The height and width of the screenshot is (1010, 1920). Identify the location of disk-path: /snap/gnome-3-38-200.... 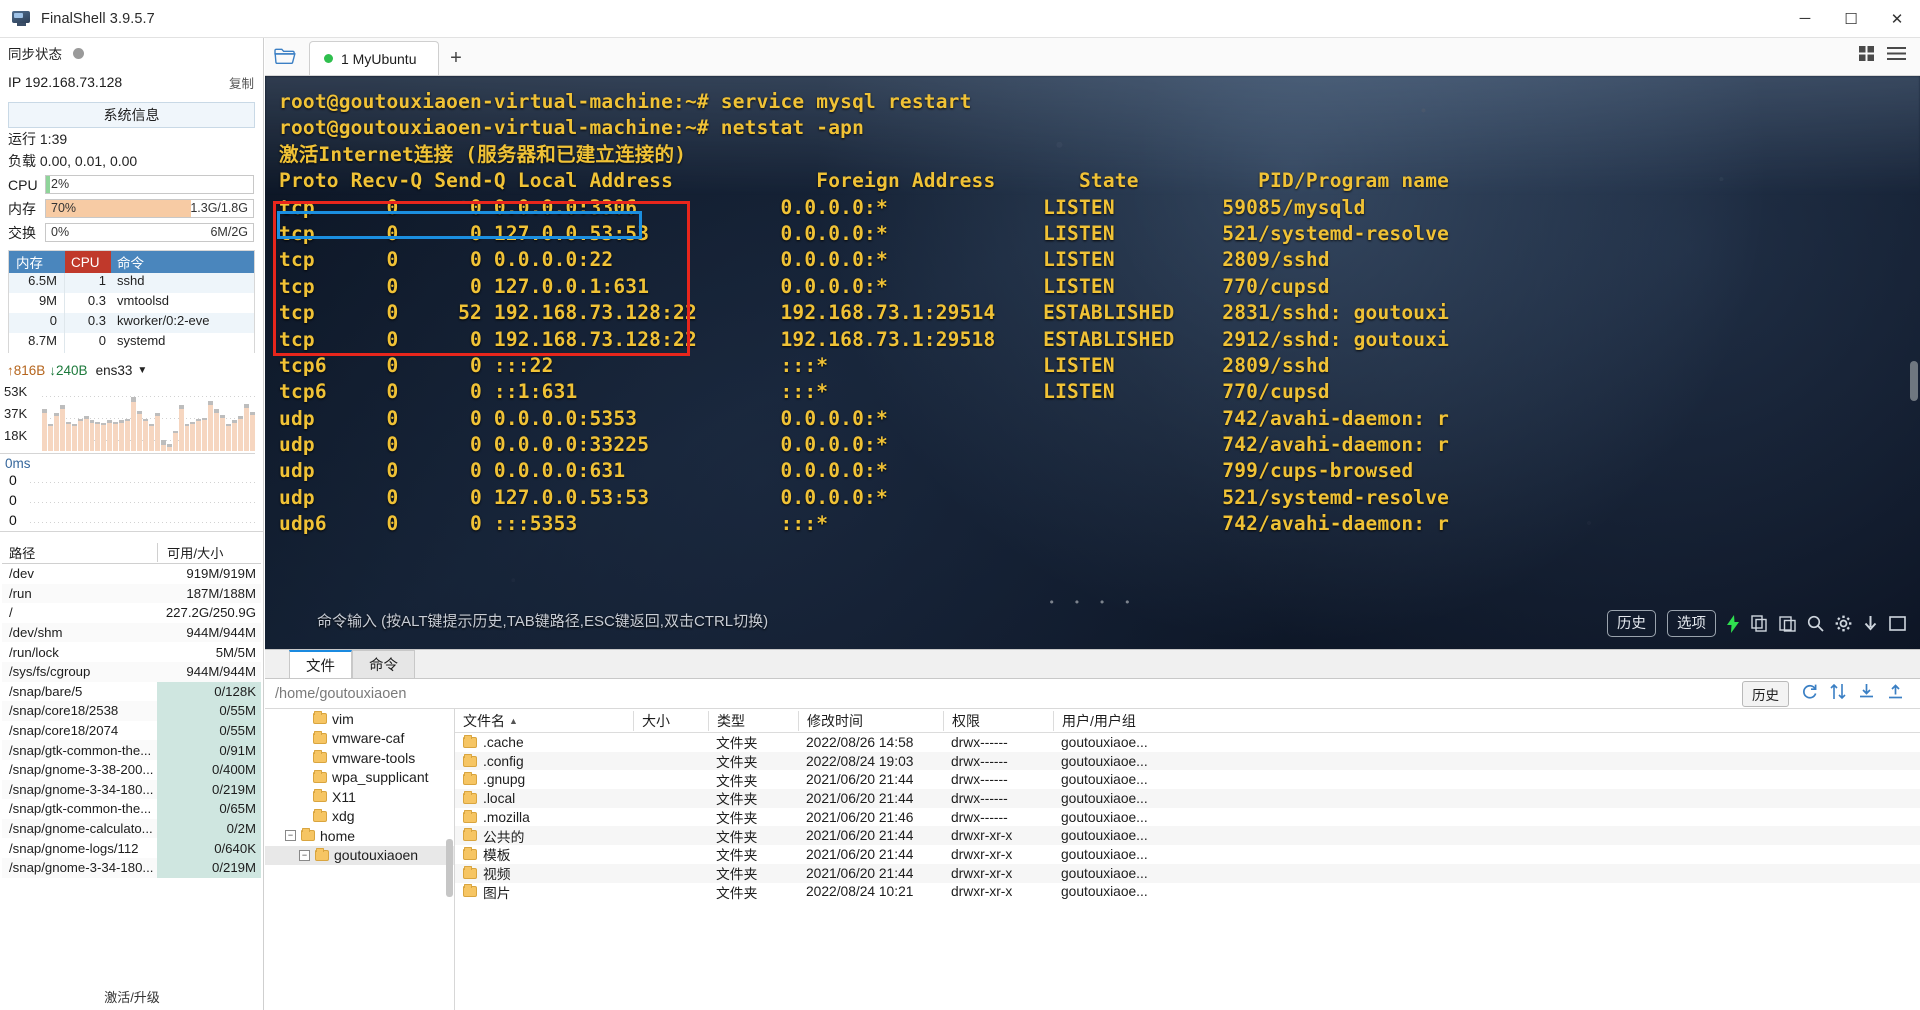
(81, 770).